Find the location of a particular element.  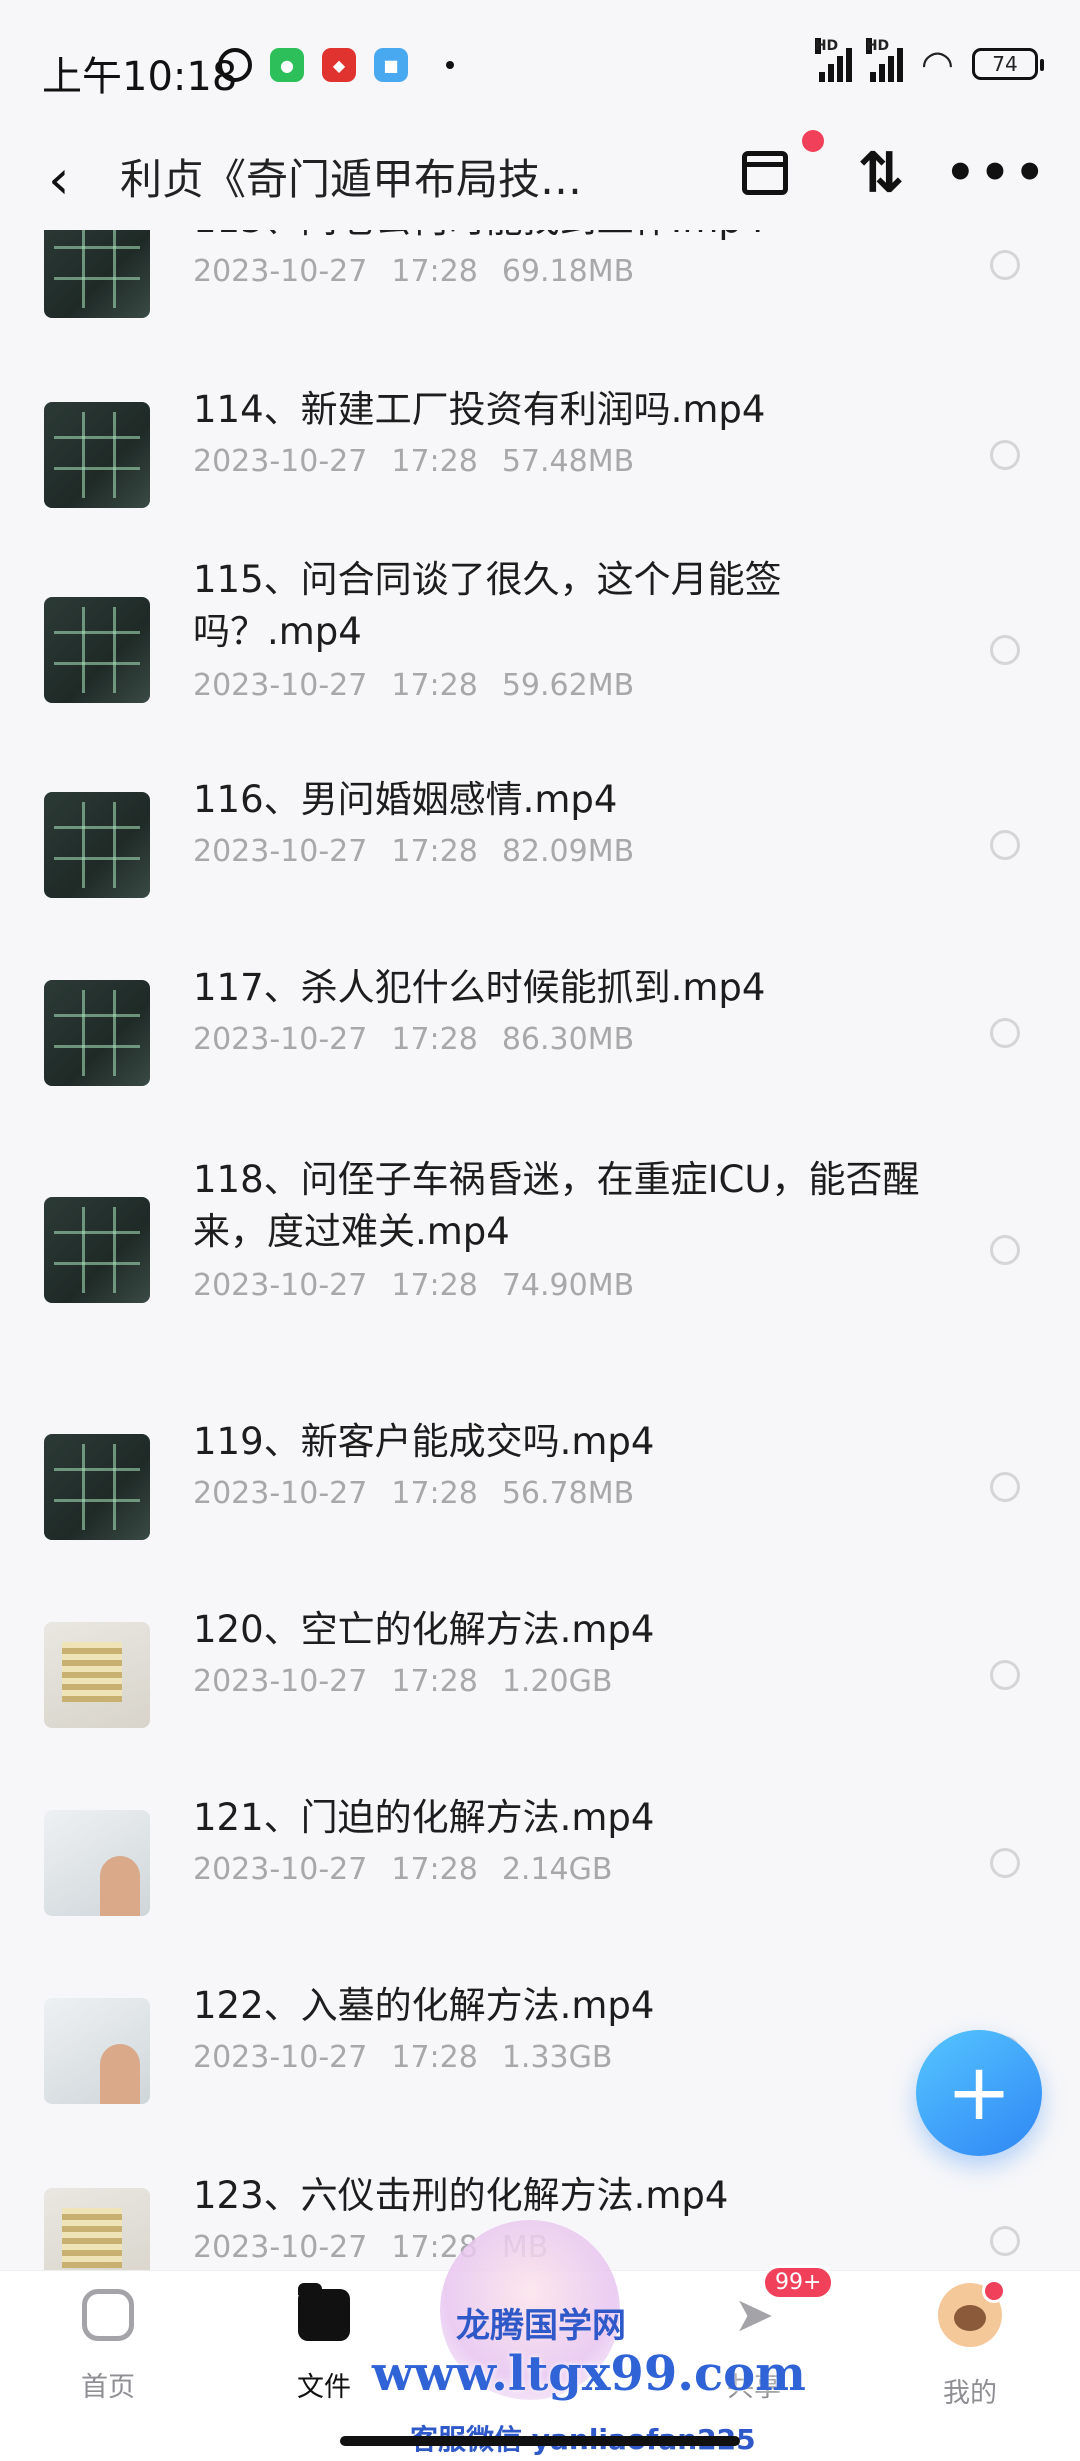

nav-home: 首页 is located at coordinates (108, 2346).